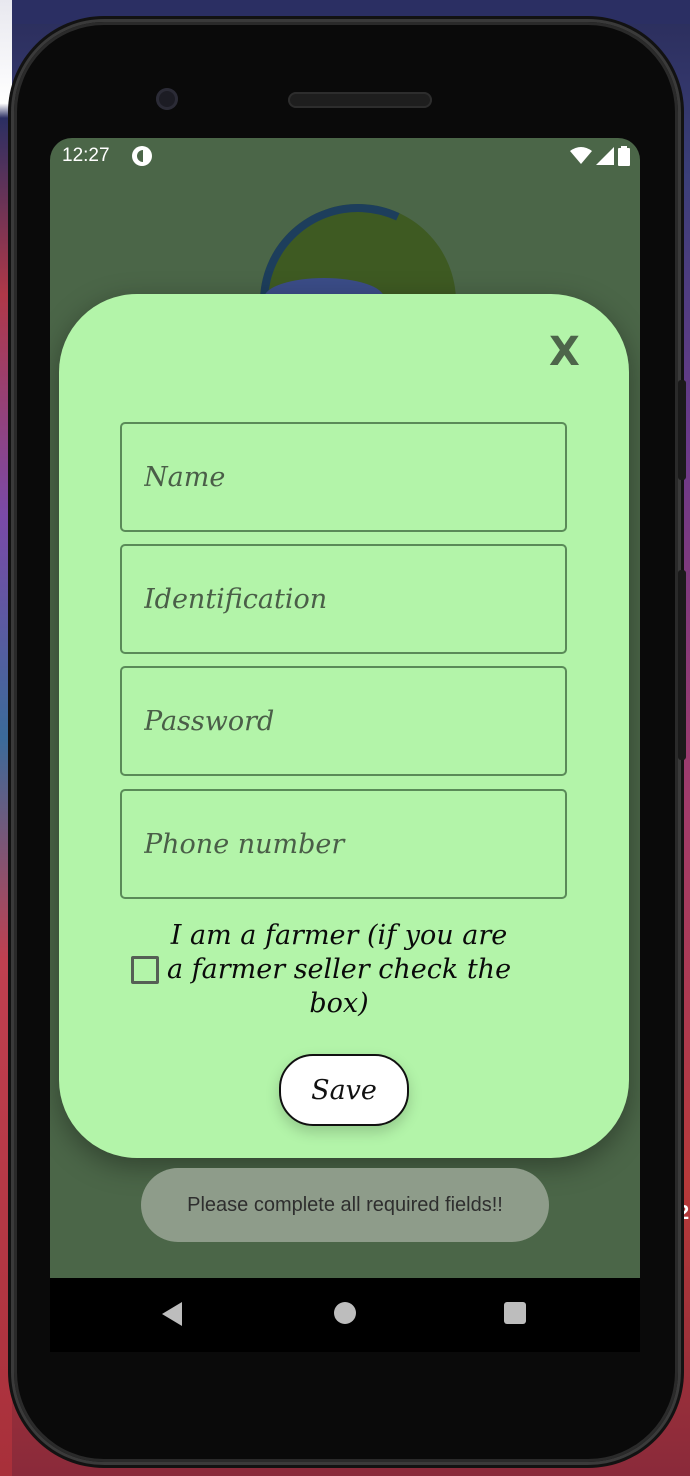  I want to click on identification-field, so click(343, 599).